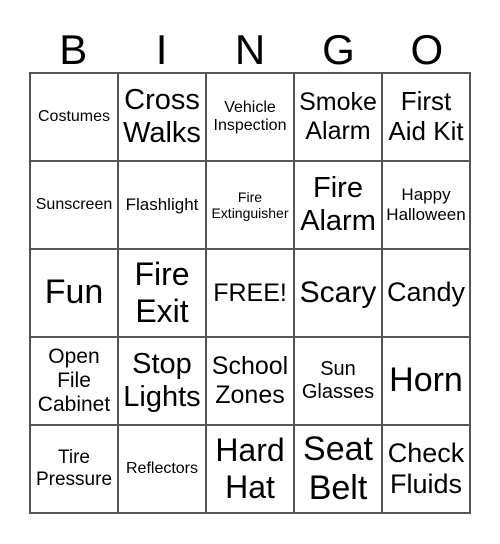 The width and height of the screenshot is (500, 544). Describe the element at coordinates (338, 381) in the screenshot. I see `bingo-cell: Sun Glasses` at that location.